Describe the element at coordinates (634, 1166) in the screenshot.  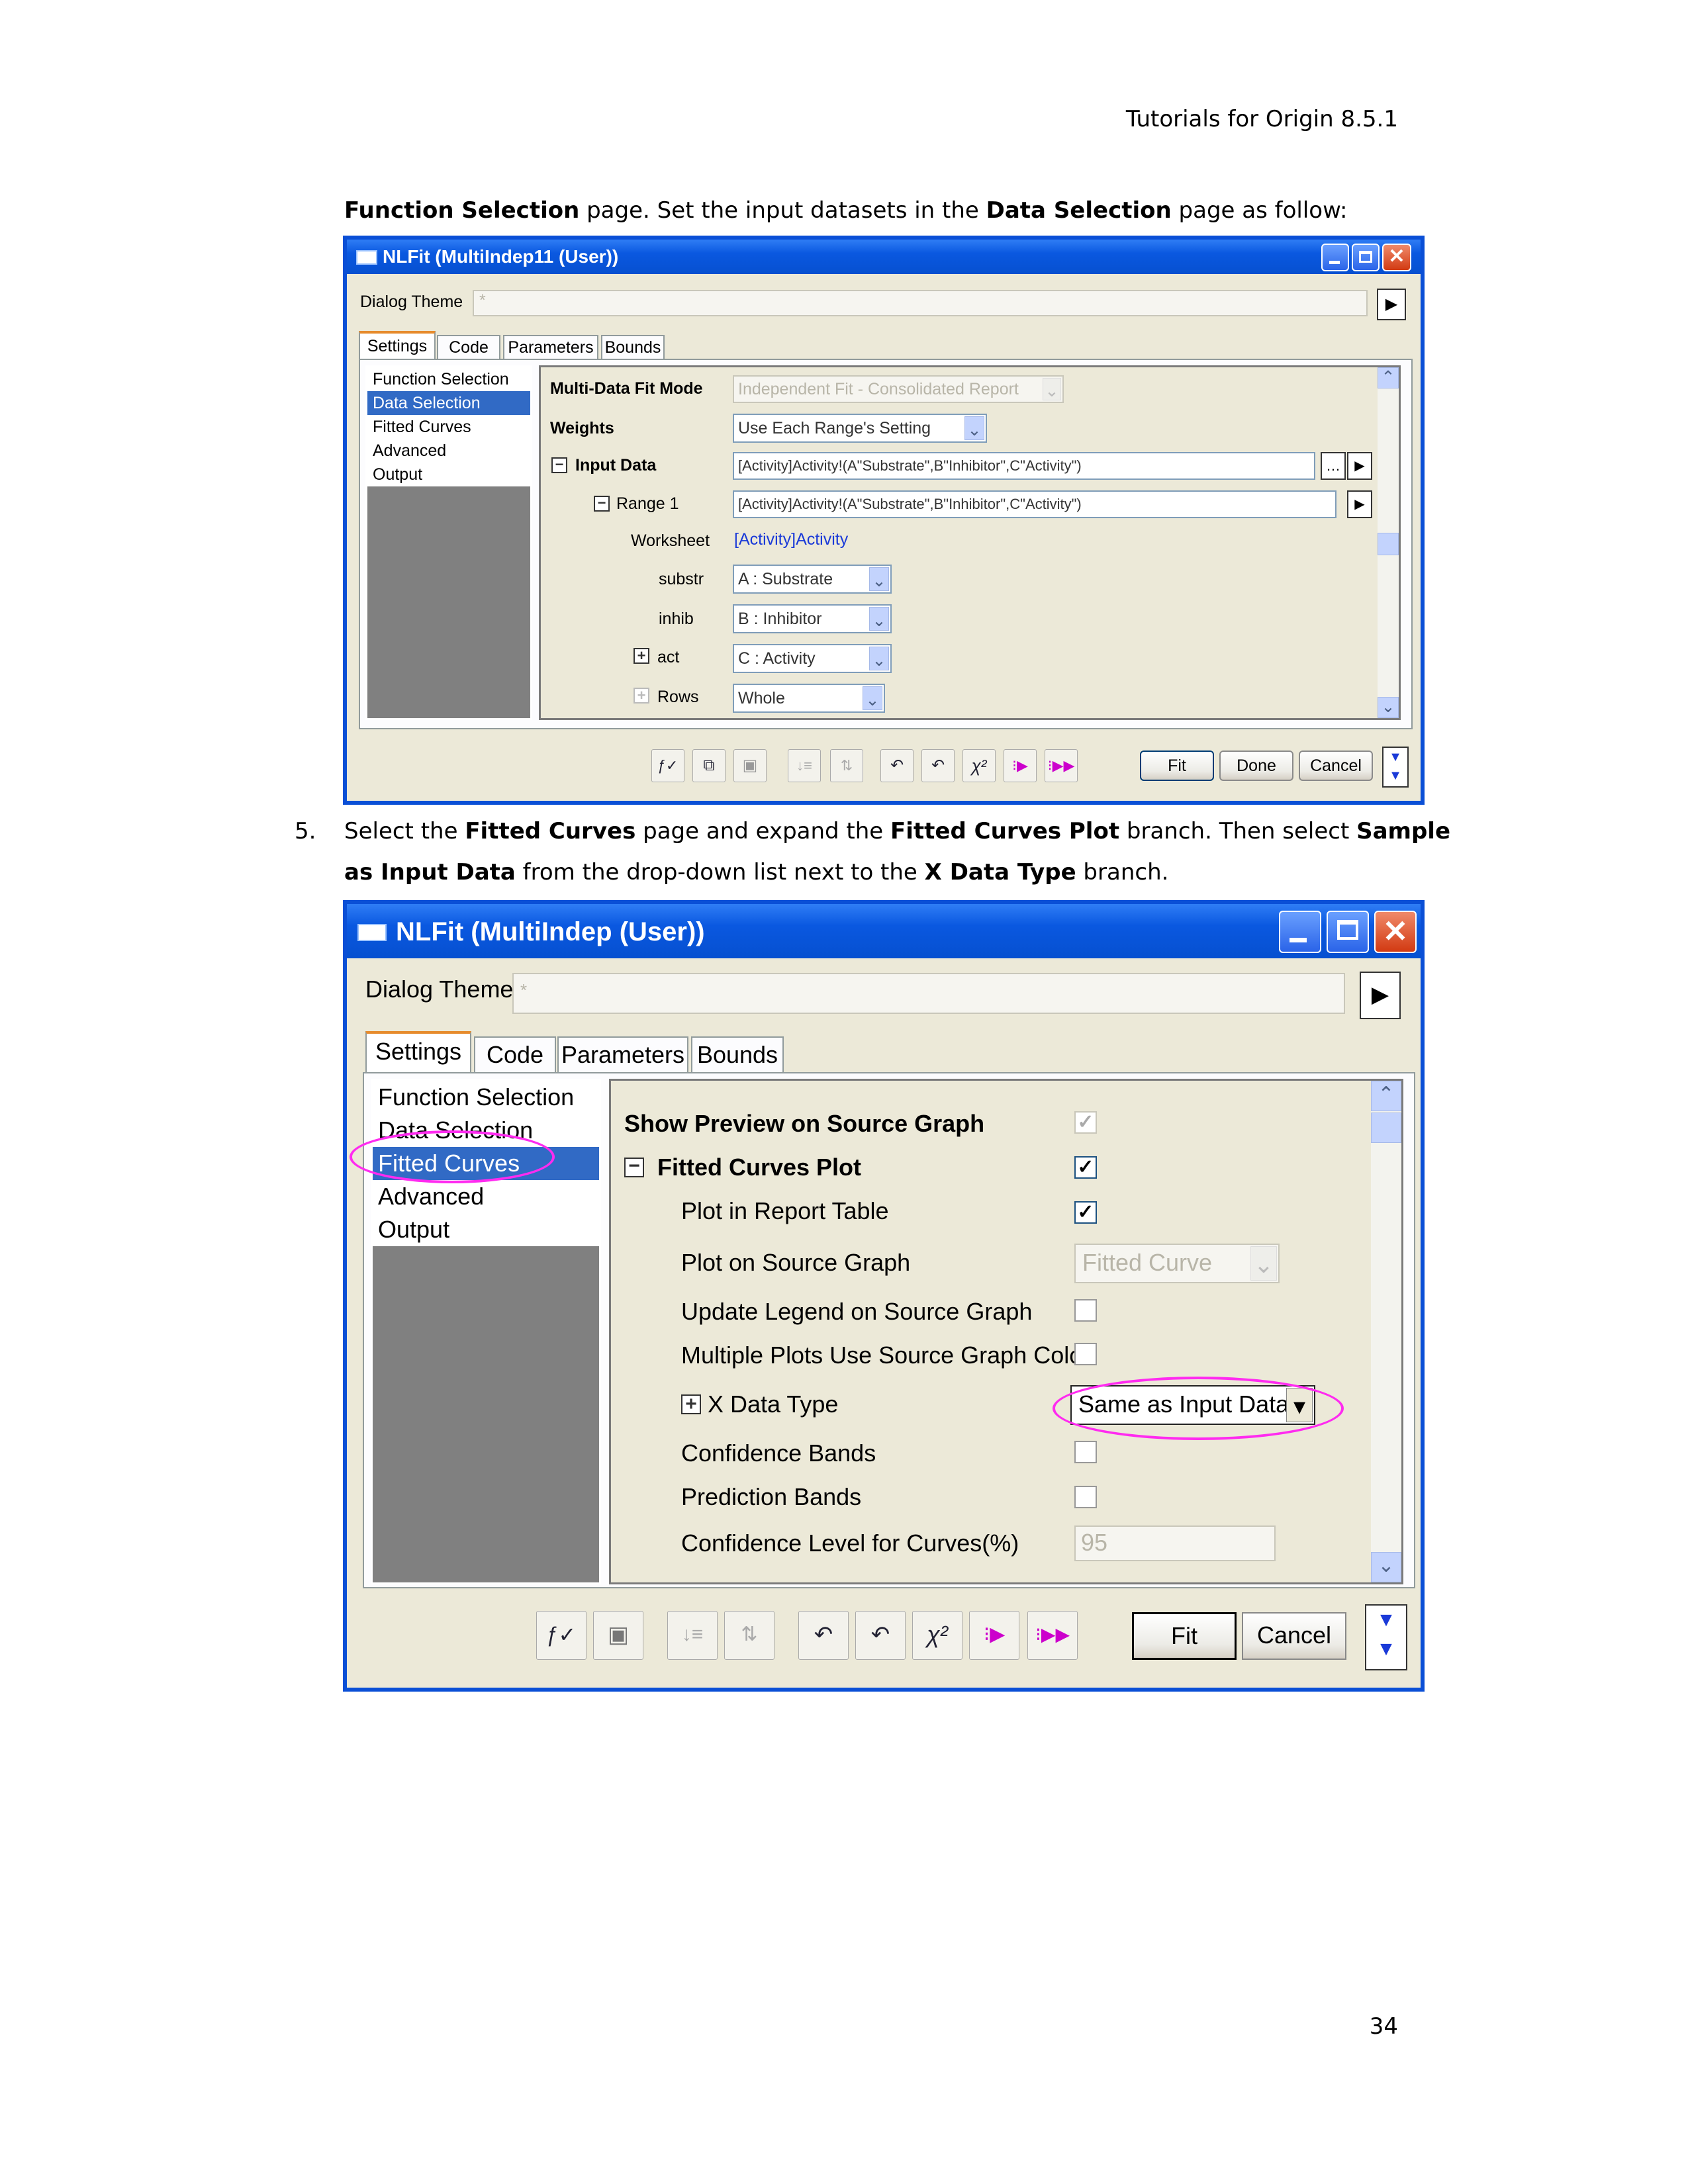
I see `collapse-fitted-curves-plot-icon: −` at that location.